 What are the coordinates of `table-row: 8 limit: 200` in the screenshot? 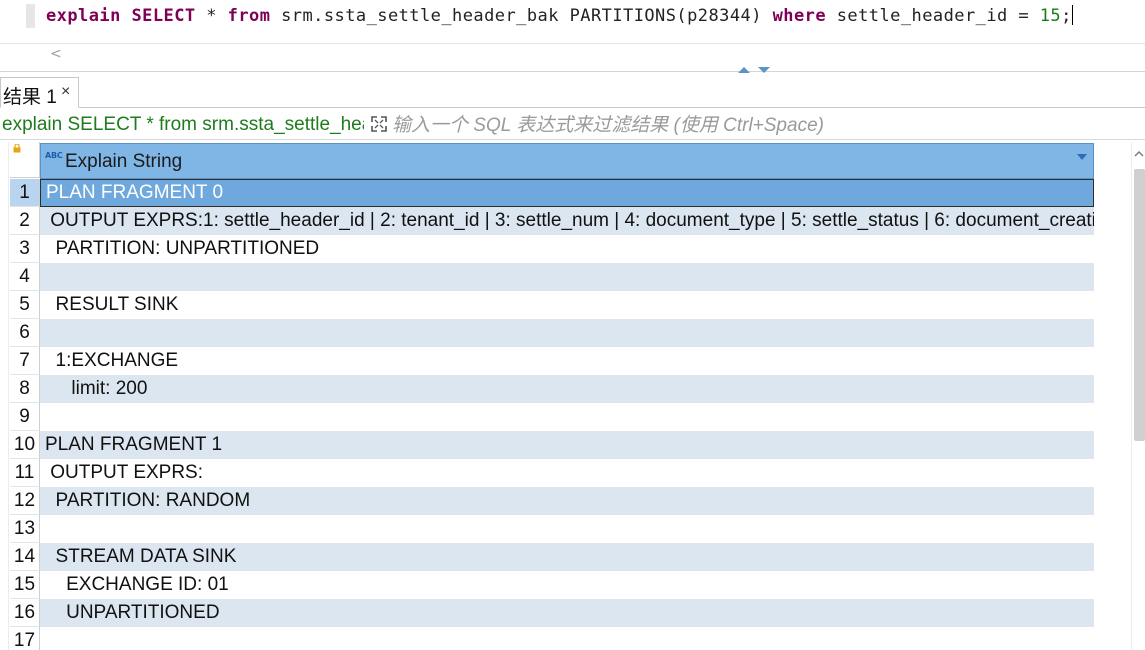 It's located at (552, 389).